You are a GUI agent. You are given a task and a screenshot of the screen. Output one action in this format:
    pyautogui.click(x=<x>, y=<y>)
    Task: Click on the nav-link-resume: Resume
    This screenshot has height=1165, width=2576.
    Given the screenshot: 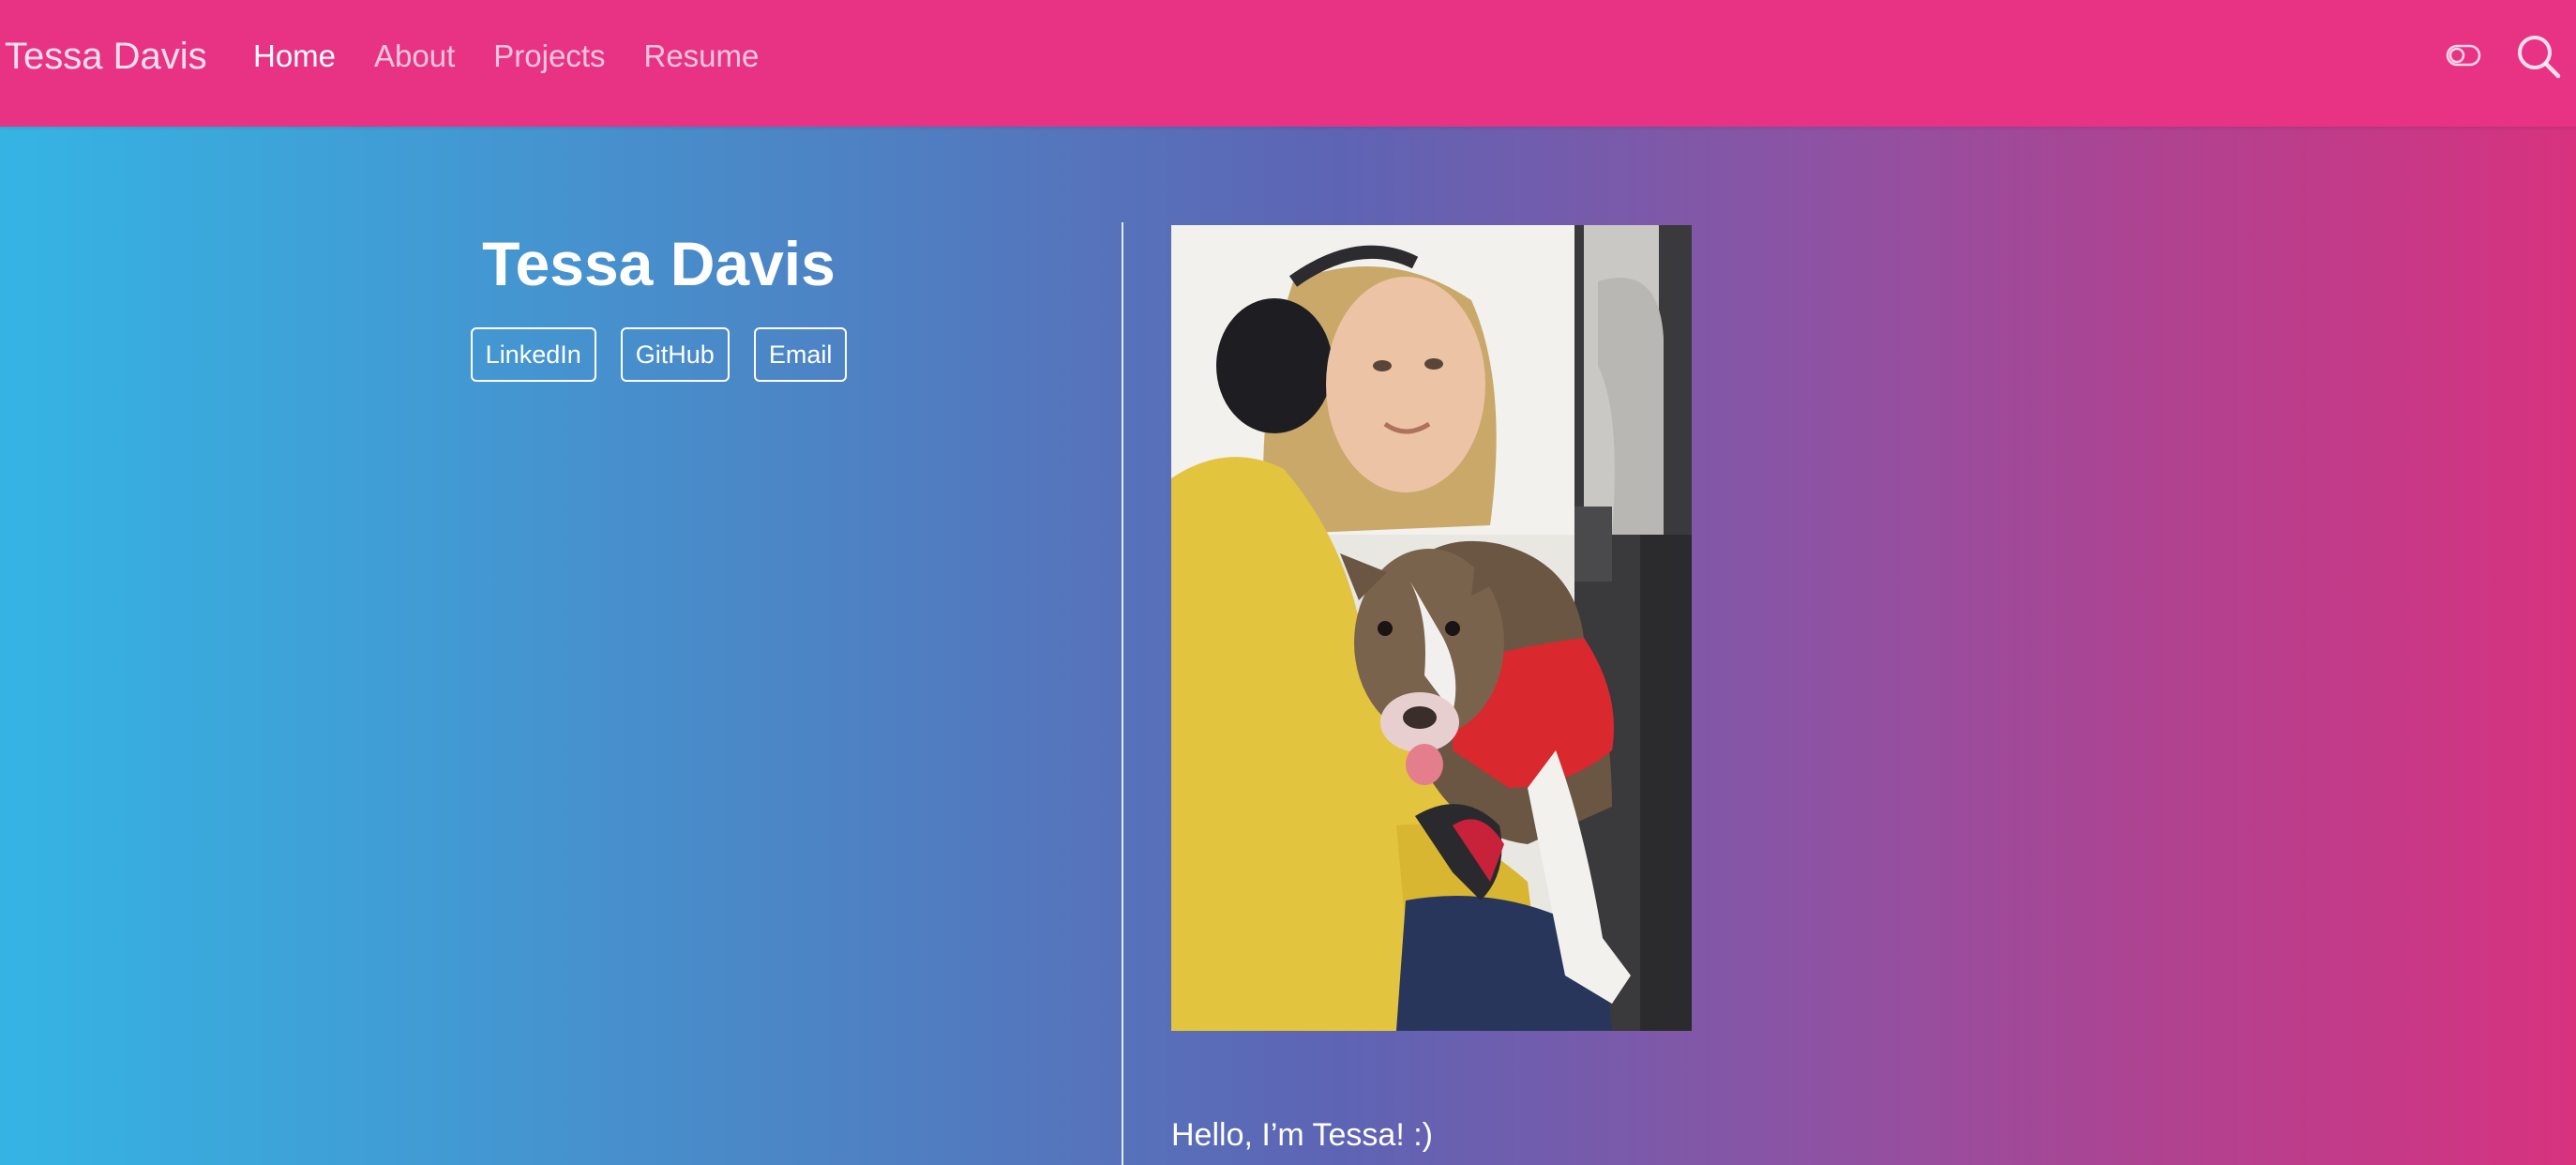 What is the action you would take?
    pyautogui.click(x=702, y=56)
    